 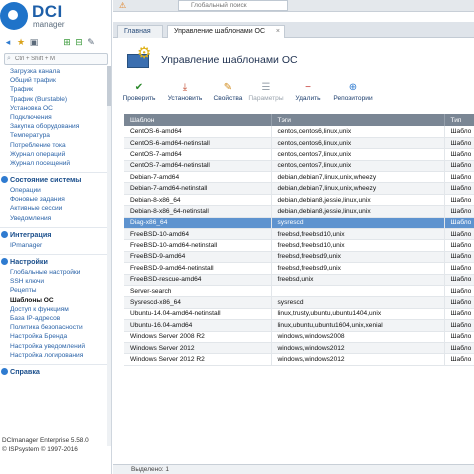 What do you see at coordinates (54, 117) in the screenshot?
I see `sidebar-item: Подключения` at bounding box center [54, 117].